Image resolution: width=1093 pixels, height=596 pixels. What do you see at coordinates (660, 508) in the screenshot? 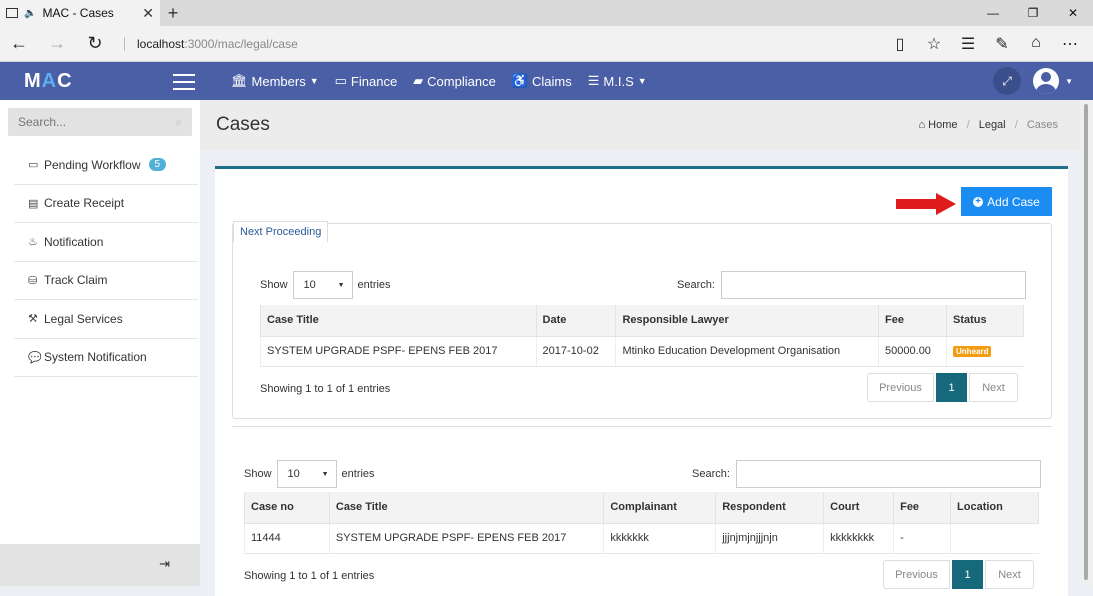
I see `column-header: Complainant` at bounding box center [660, 508].